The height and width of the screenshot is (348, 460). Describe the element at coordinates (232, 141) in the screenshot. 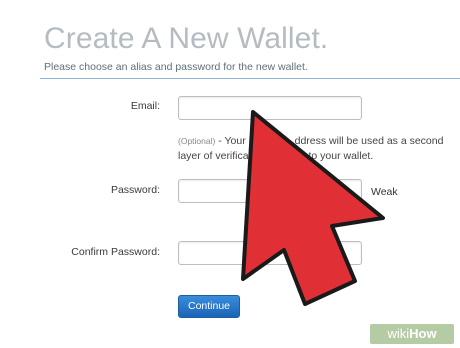

I see `help-text-line1-start: - Your` at that location.